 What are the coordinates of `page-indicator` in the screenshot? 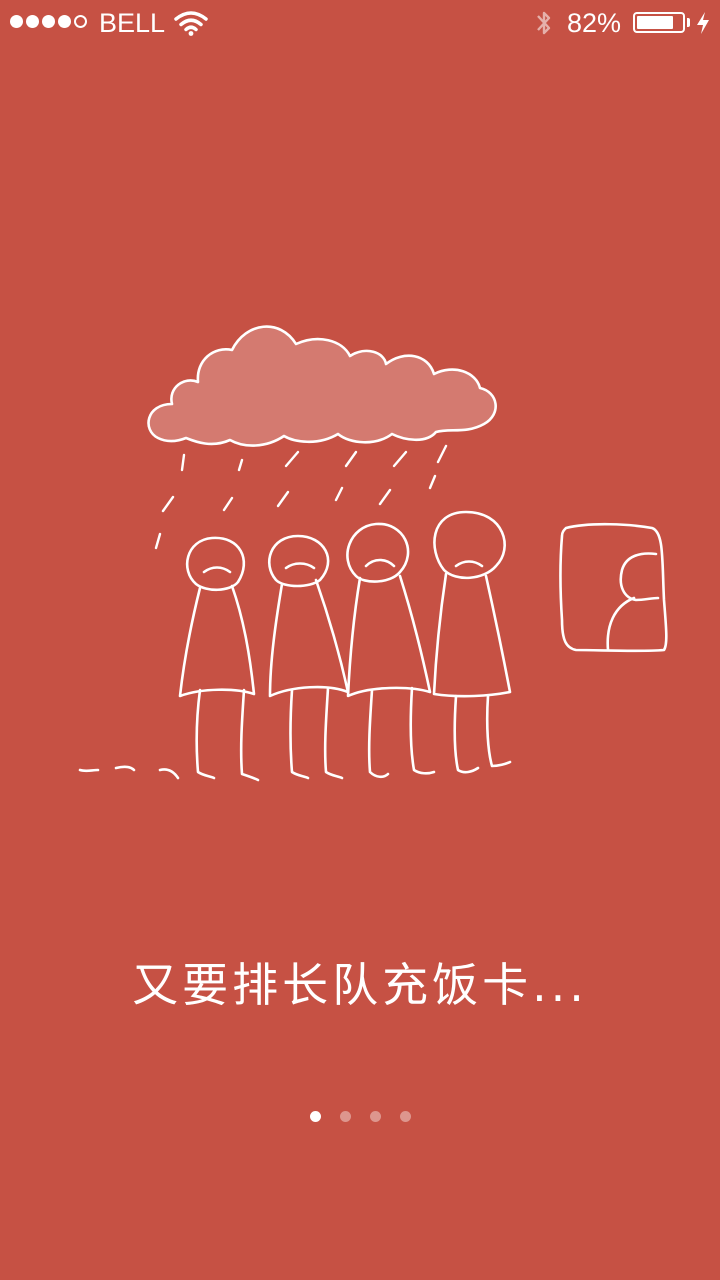 It's located at (360, 1116).